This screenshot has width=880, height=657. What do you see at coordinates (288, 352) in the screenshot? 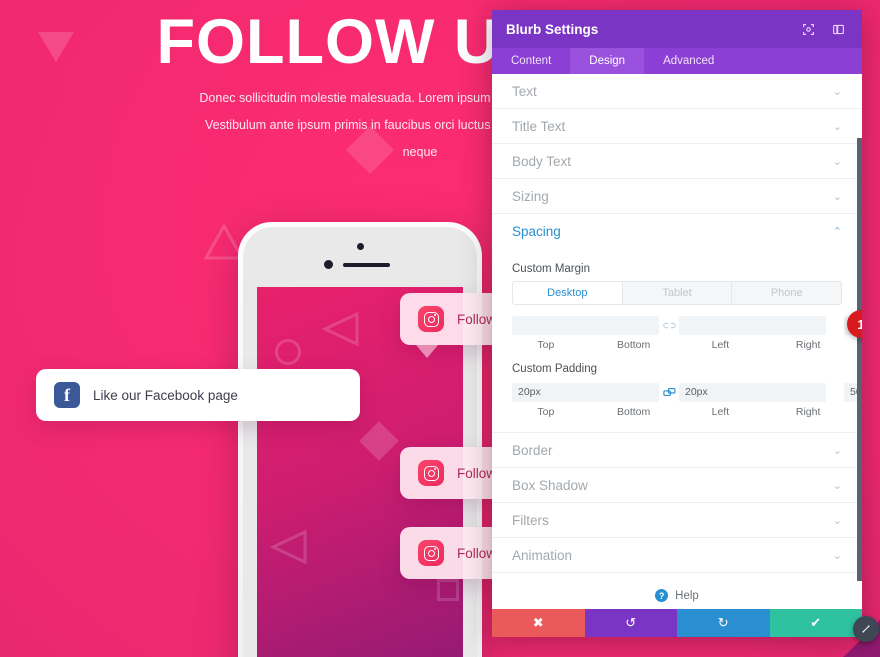
I see `decor-circle-screen` at bounding box center [288, 352].